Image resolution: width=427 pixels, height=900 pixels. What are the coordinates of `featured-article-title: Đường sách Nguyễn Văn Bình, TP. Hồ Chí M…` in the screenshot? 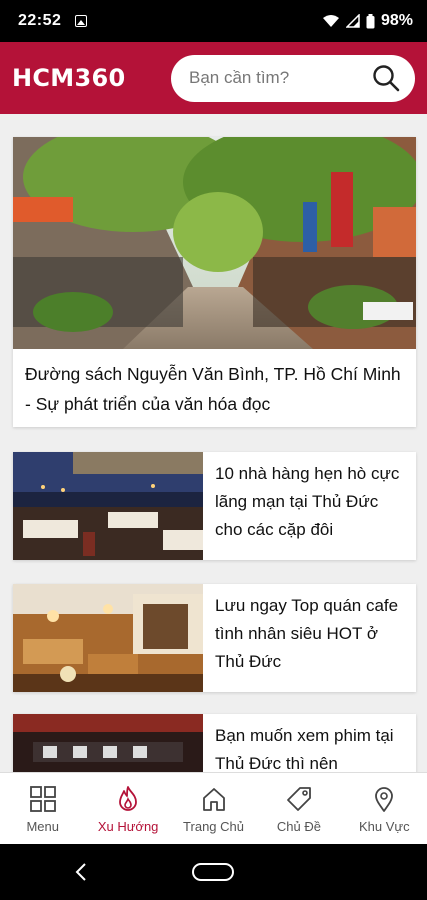 It's located at (214, 389).